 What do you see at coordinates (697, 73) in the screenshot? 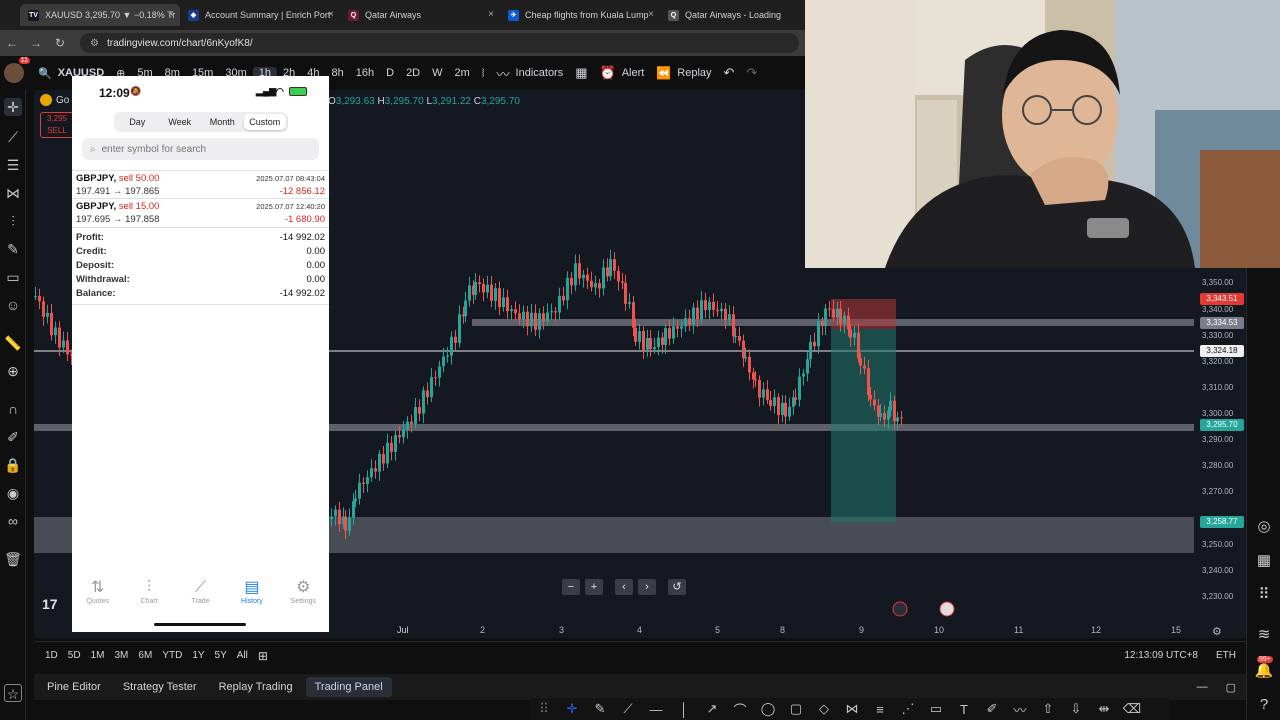
I see `replay-button: Replay` at bounding box center [697, 73].